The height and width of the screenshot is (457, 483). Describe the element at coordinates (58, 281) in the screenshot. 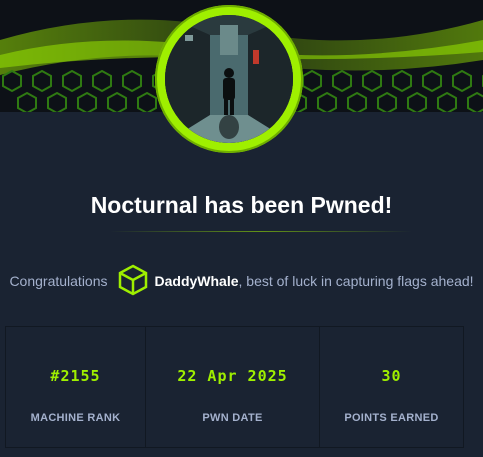

I see `congrats-prefix: Congratulations` at that location.